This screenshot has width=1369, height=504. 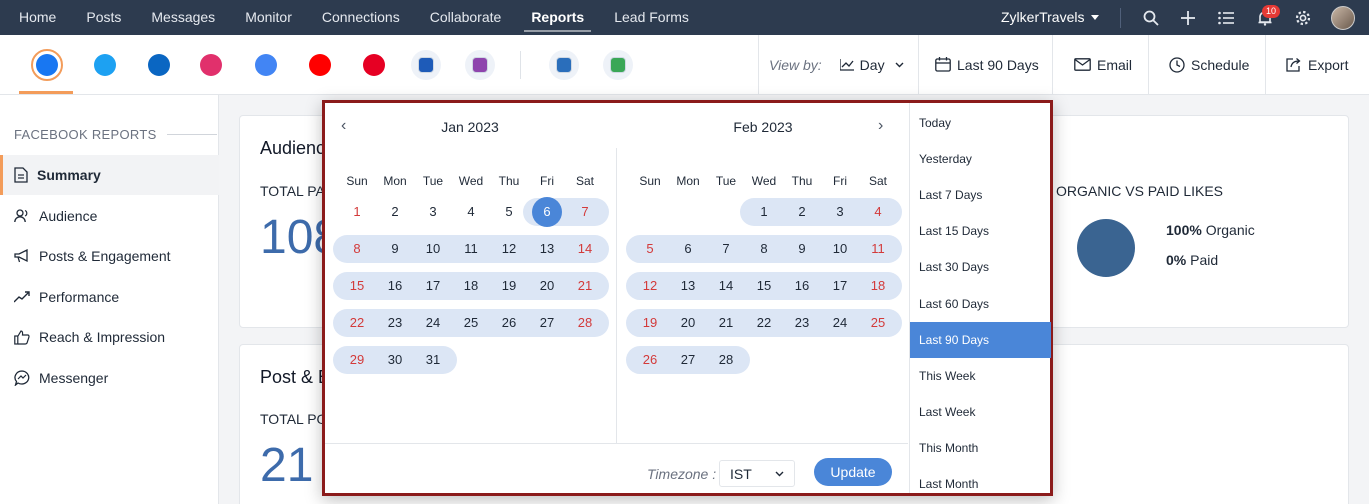 I want to click on google-business-icon, so click(x=266, y=65).